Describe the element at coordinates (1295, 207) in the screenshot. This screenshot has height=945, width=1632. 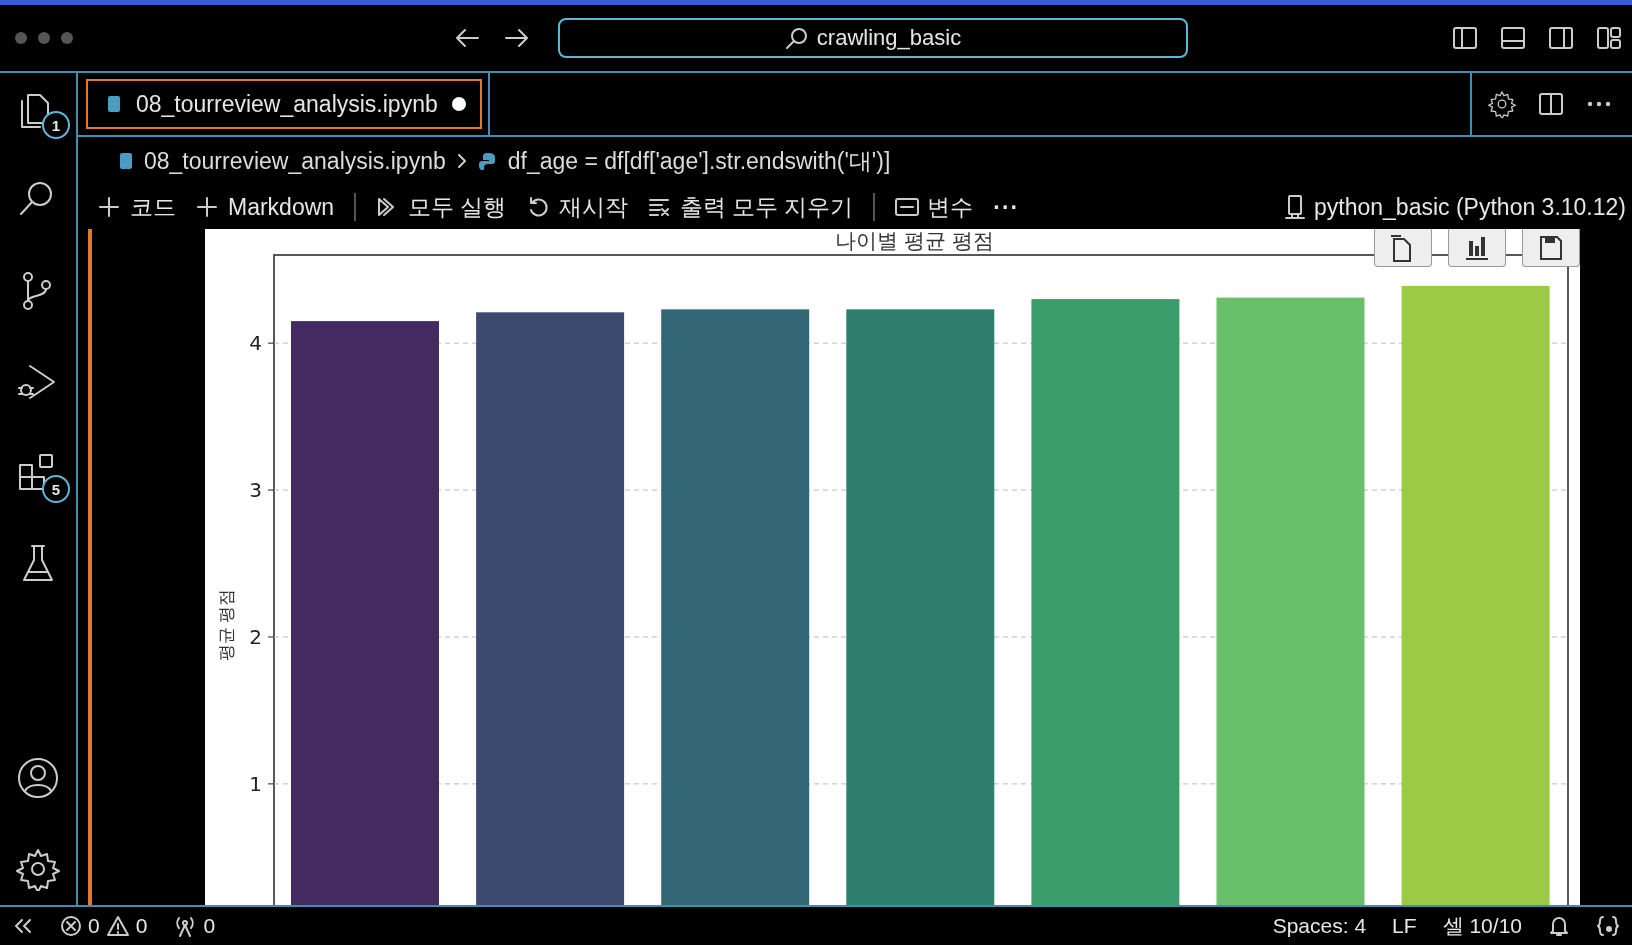
I see `server-icon` at that location.